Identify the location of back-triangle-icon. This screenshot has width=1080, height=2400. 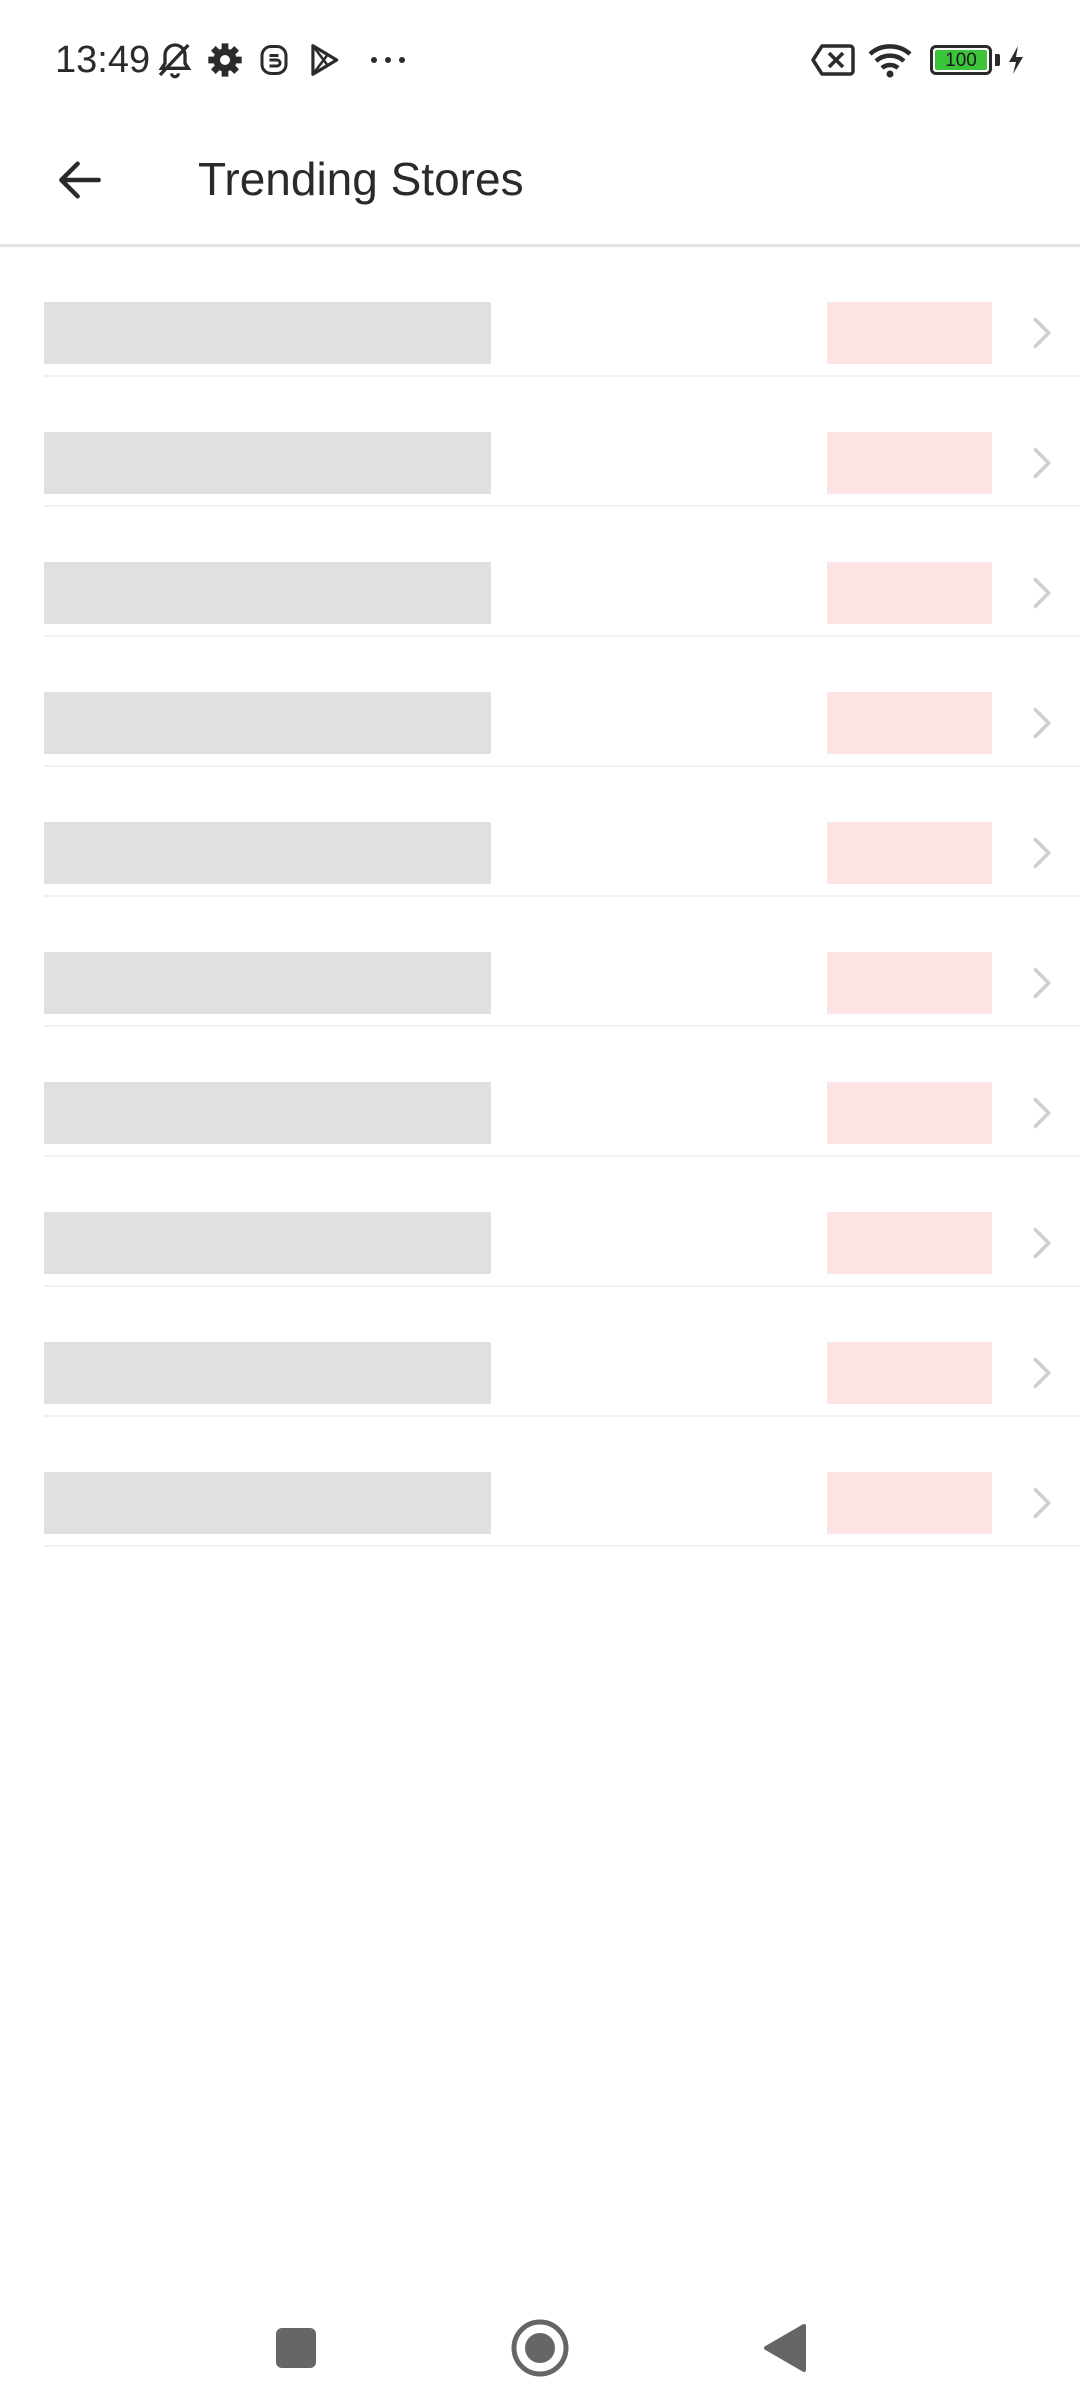
(785, 2348).